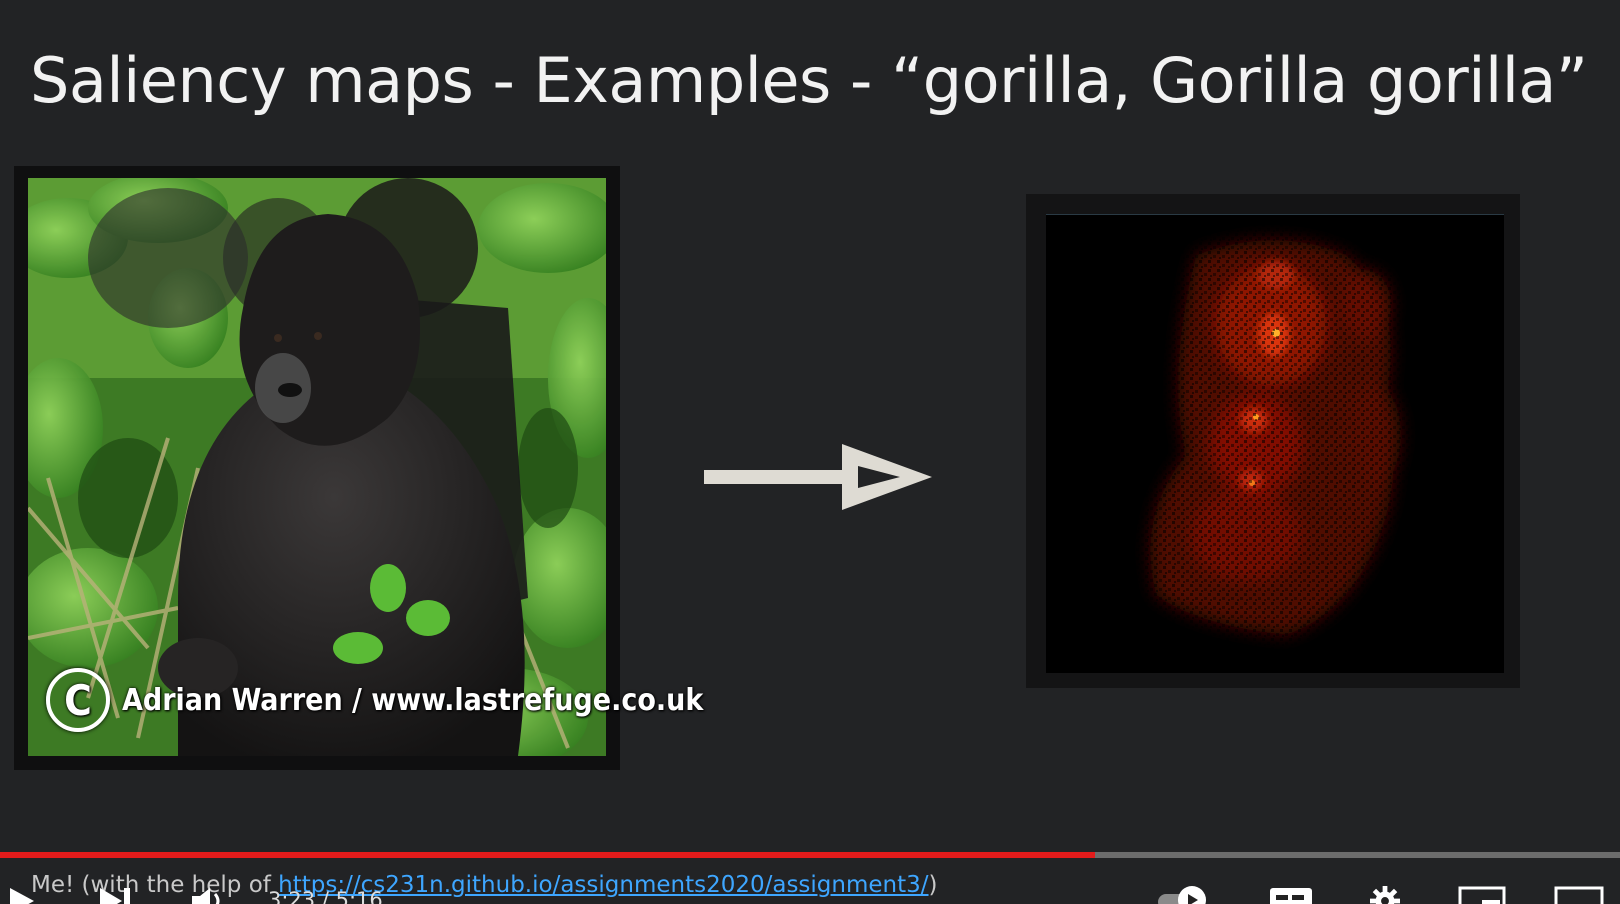 The width and height of the screenshot is (1620, 904). I want to click on player-controls: 3:23 / 5:16, so click(810, 893).